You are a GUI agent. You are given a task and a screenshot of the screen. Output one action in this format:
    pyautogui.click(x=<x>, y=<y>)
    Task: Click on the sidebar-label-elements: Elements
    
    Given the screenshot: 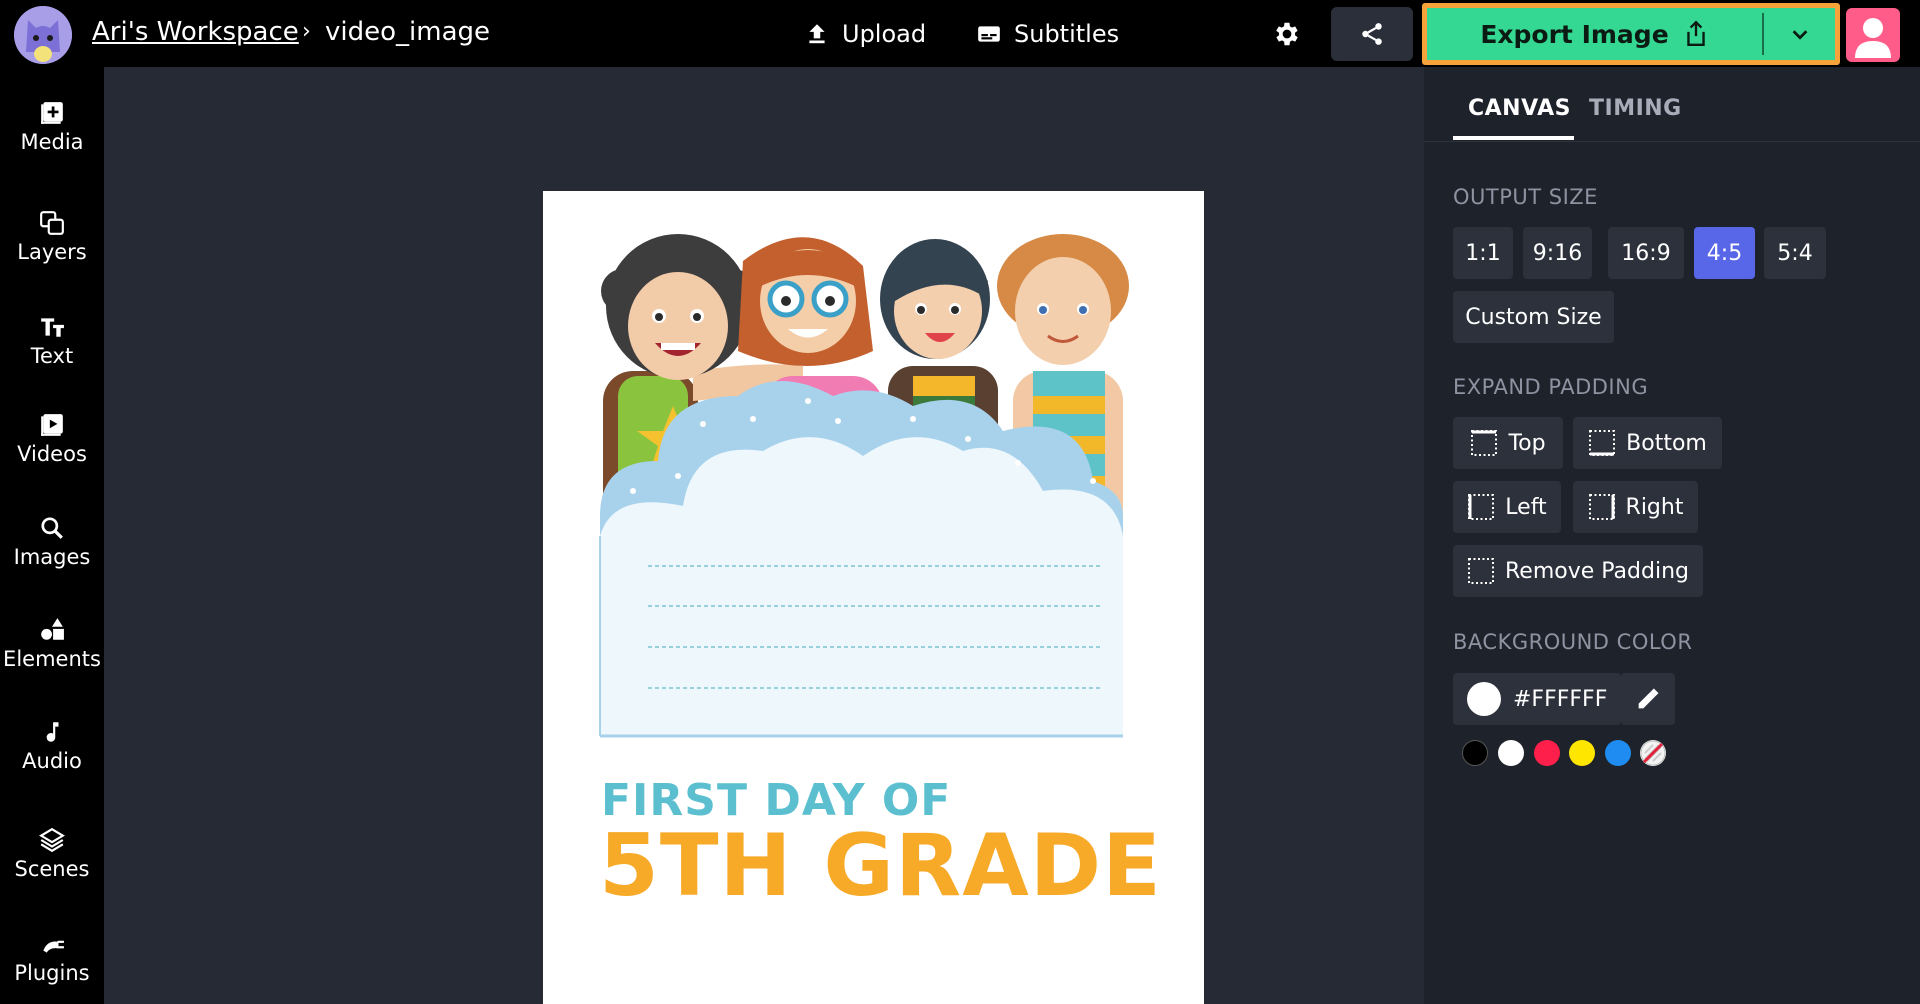 What is the action you would take?
    pyautogui.click(x=52, y=659)
    